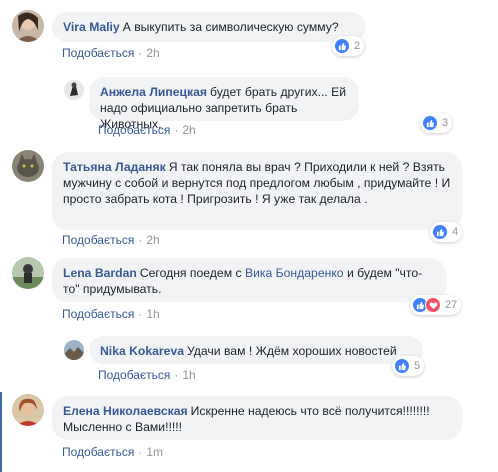  Describe the element at coordinates (1, 432) in the screenshot. I see `new-comment-indicator` at that location.